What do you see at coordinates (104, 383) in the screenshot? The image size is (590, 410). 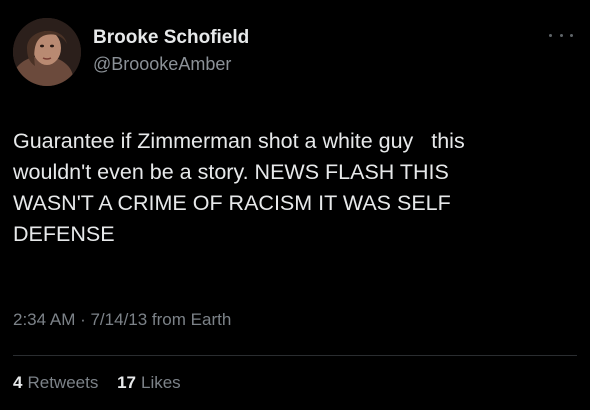 I see `tweet-stats: 4 Retweets 17 Likes` at bounding box center [104, 383].